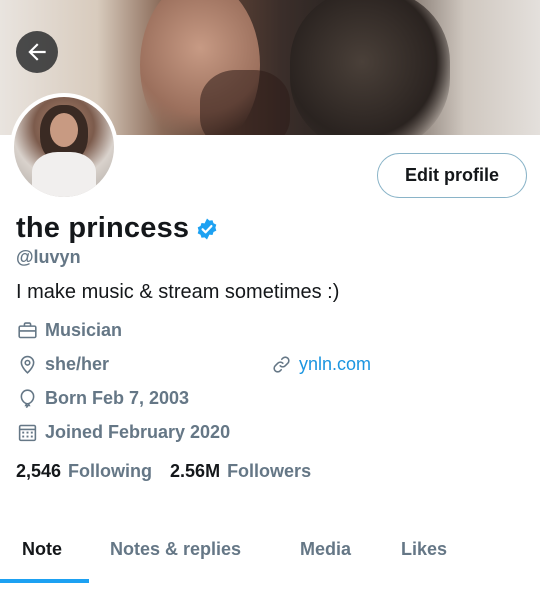 This screenshot has width=540, height=590. I want to click on avatar-face, so click(64, 130).